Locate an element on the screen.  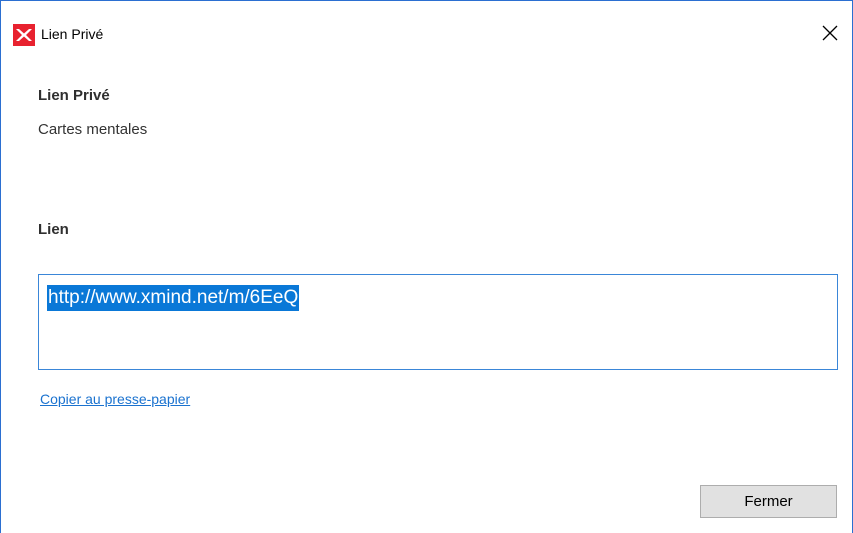
title-bar: Lien Privé is located at coordinates (426, 33).